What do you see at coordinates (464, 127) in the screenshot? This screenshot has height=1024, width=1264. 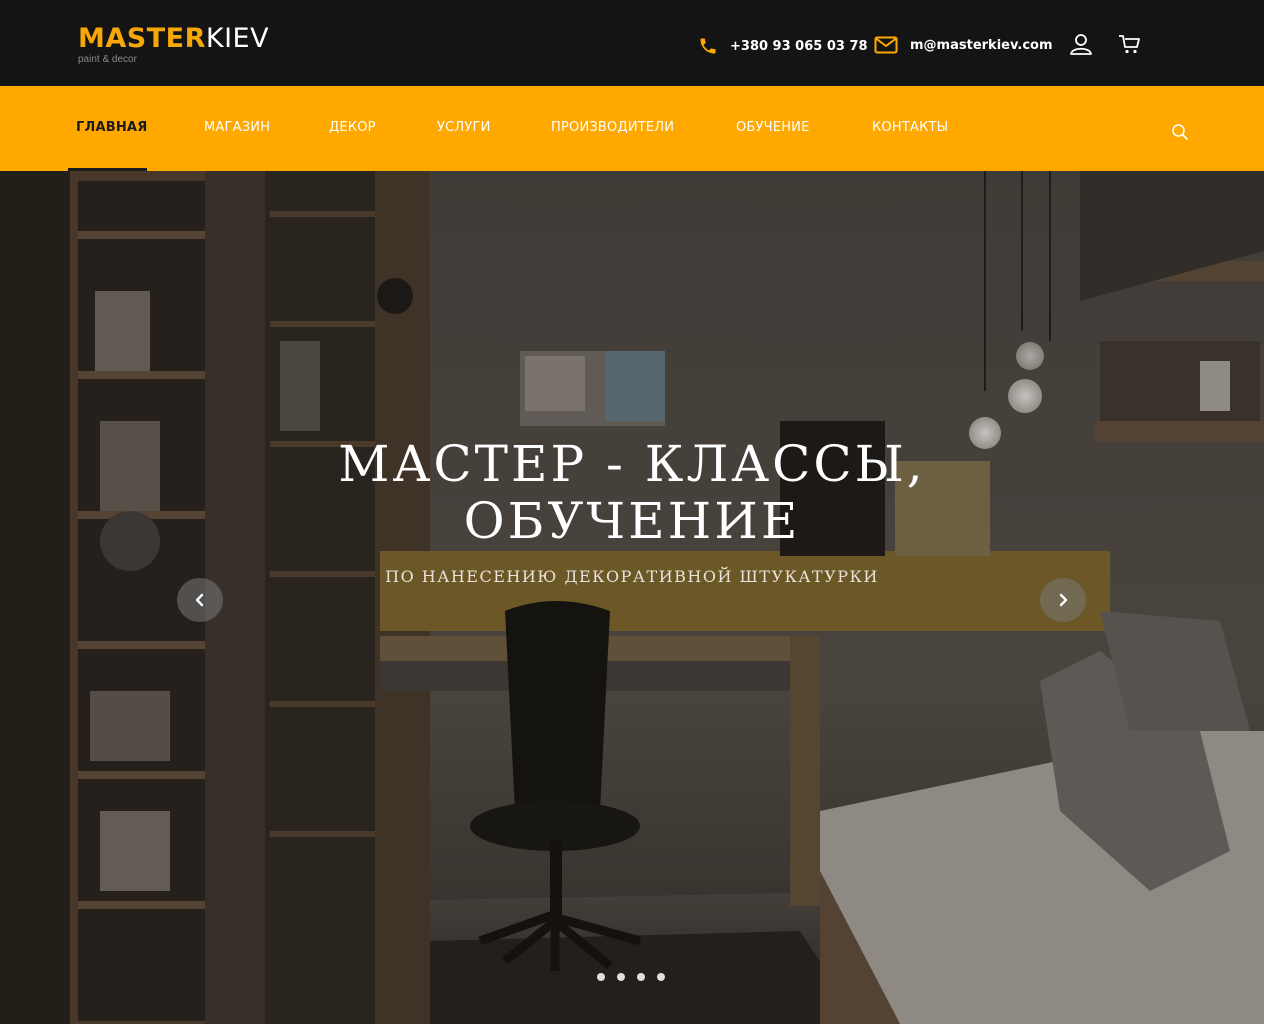 I see `nav-item-services: УСЛУГИ` at bounding box center [464, 127].